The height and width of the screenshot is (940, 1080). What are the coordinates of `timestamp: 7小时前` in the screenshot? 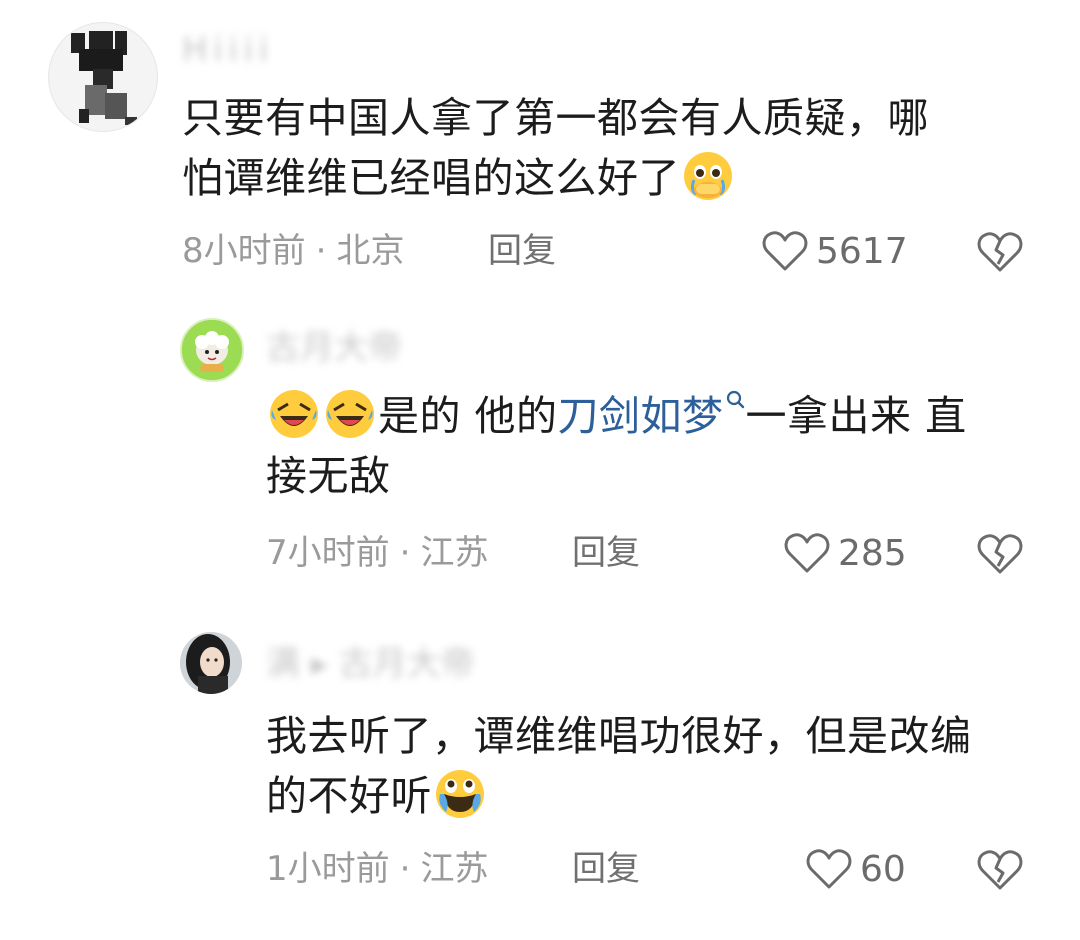 It's located at (328, 553).